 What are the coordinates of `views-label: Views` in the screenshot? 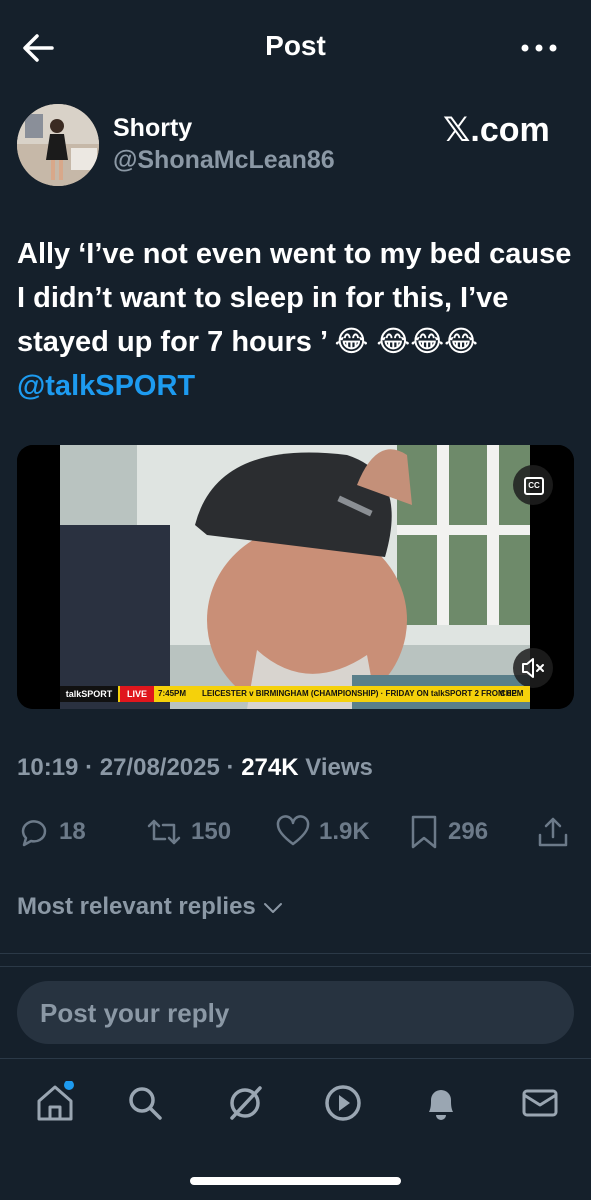 It's located at (339, 767).